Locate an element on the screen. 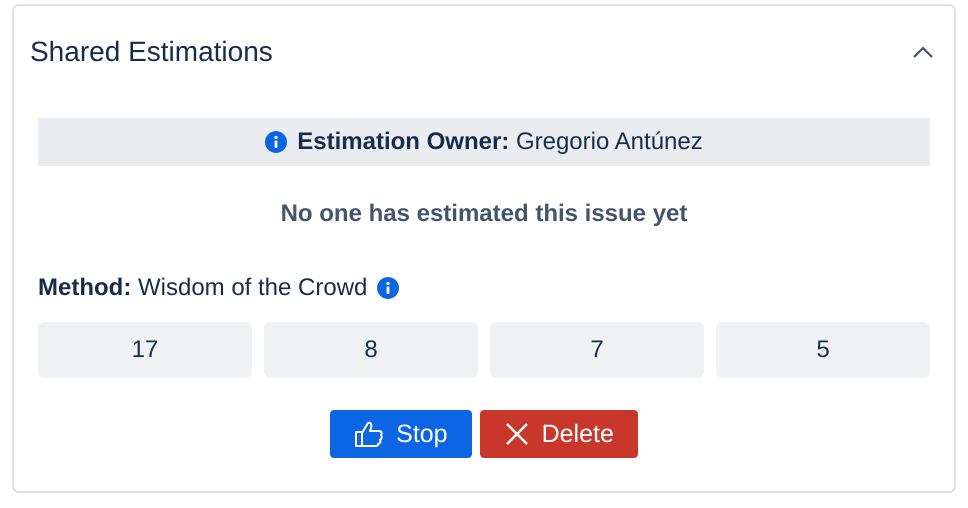 The image size is (968, 508). delete-button: Delete is located at coordinates (559, 434).